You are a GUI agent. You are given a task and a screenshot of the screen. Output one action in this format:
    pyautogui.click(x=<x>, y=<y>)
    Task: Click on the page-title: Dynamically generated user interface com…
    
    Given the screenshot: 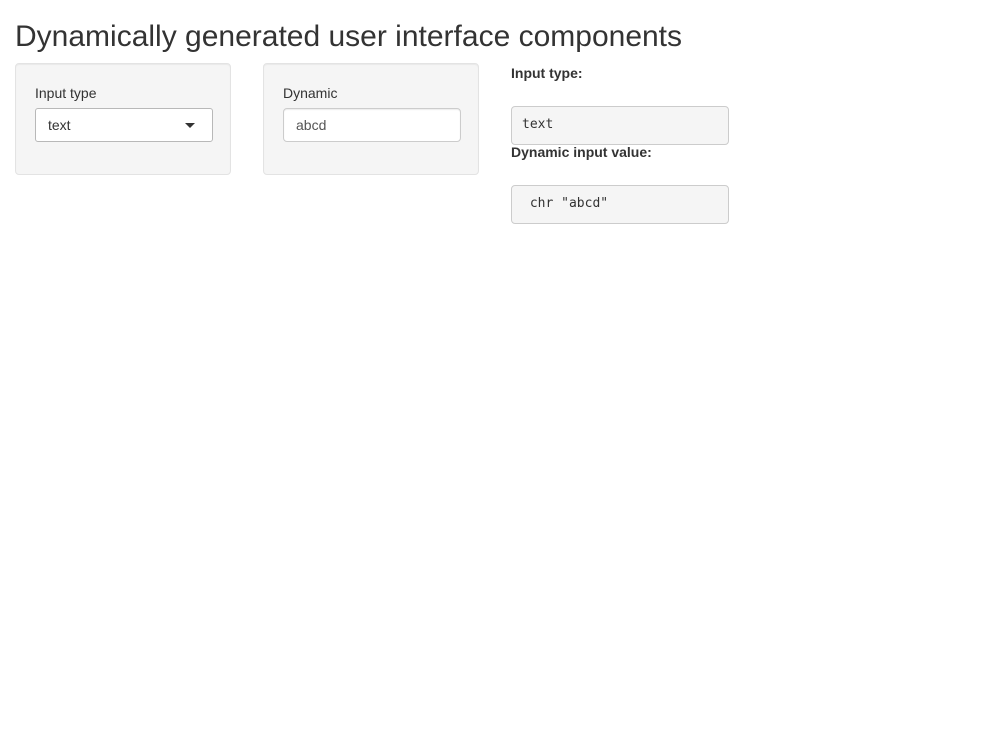 What is the action you would take?
    pyautogui.click(x=349, y=36)
    